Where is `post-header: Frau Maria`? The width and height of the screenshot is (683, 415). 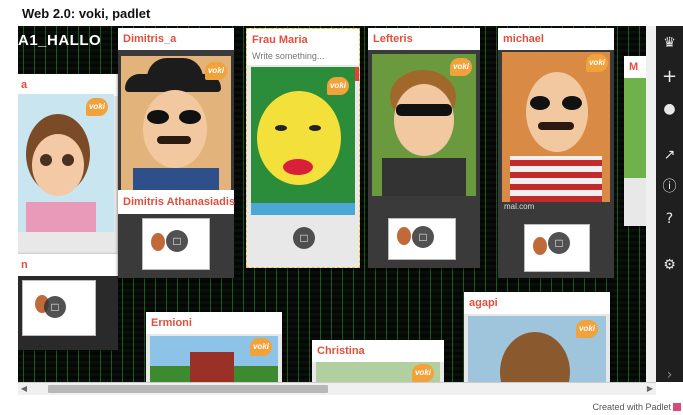
post-header: Frau Maria is located at coordinates (303, 47).